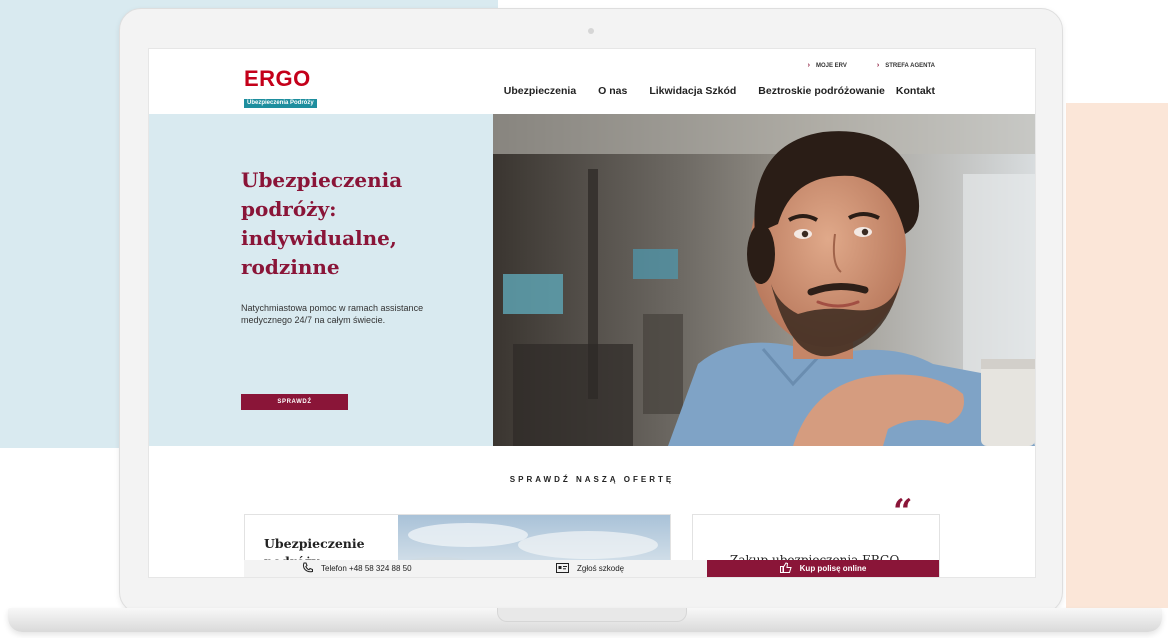 The width and height of the screenshot is (1168, 638). I want to click on quote-icon: “, so click(903, 512).